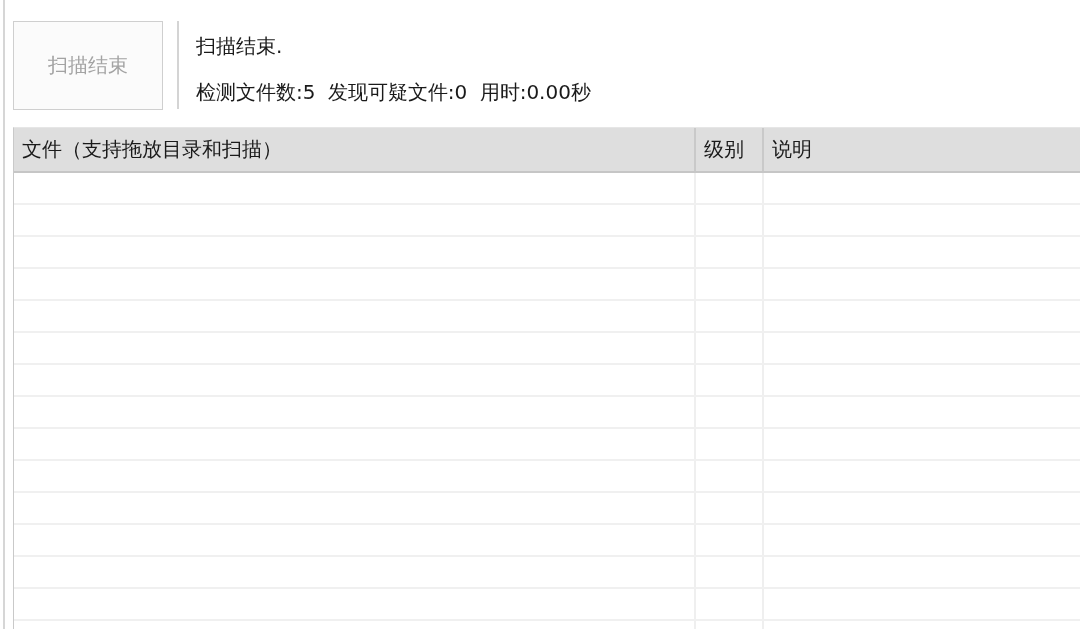 This screenshot has width=1080, height=629. What do you see at coordinates (730, 149) in the screenshot?
I see `column-header: 级别` at bounding box center [730, 149].